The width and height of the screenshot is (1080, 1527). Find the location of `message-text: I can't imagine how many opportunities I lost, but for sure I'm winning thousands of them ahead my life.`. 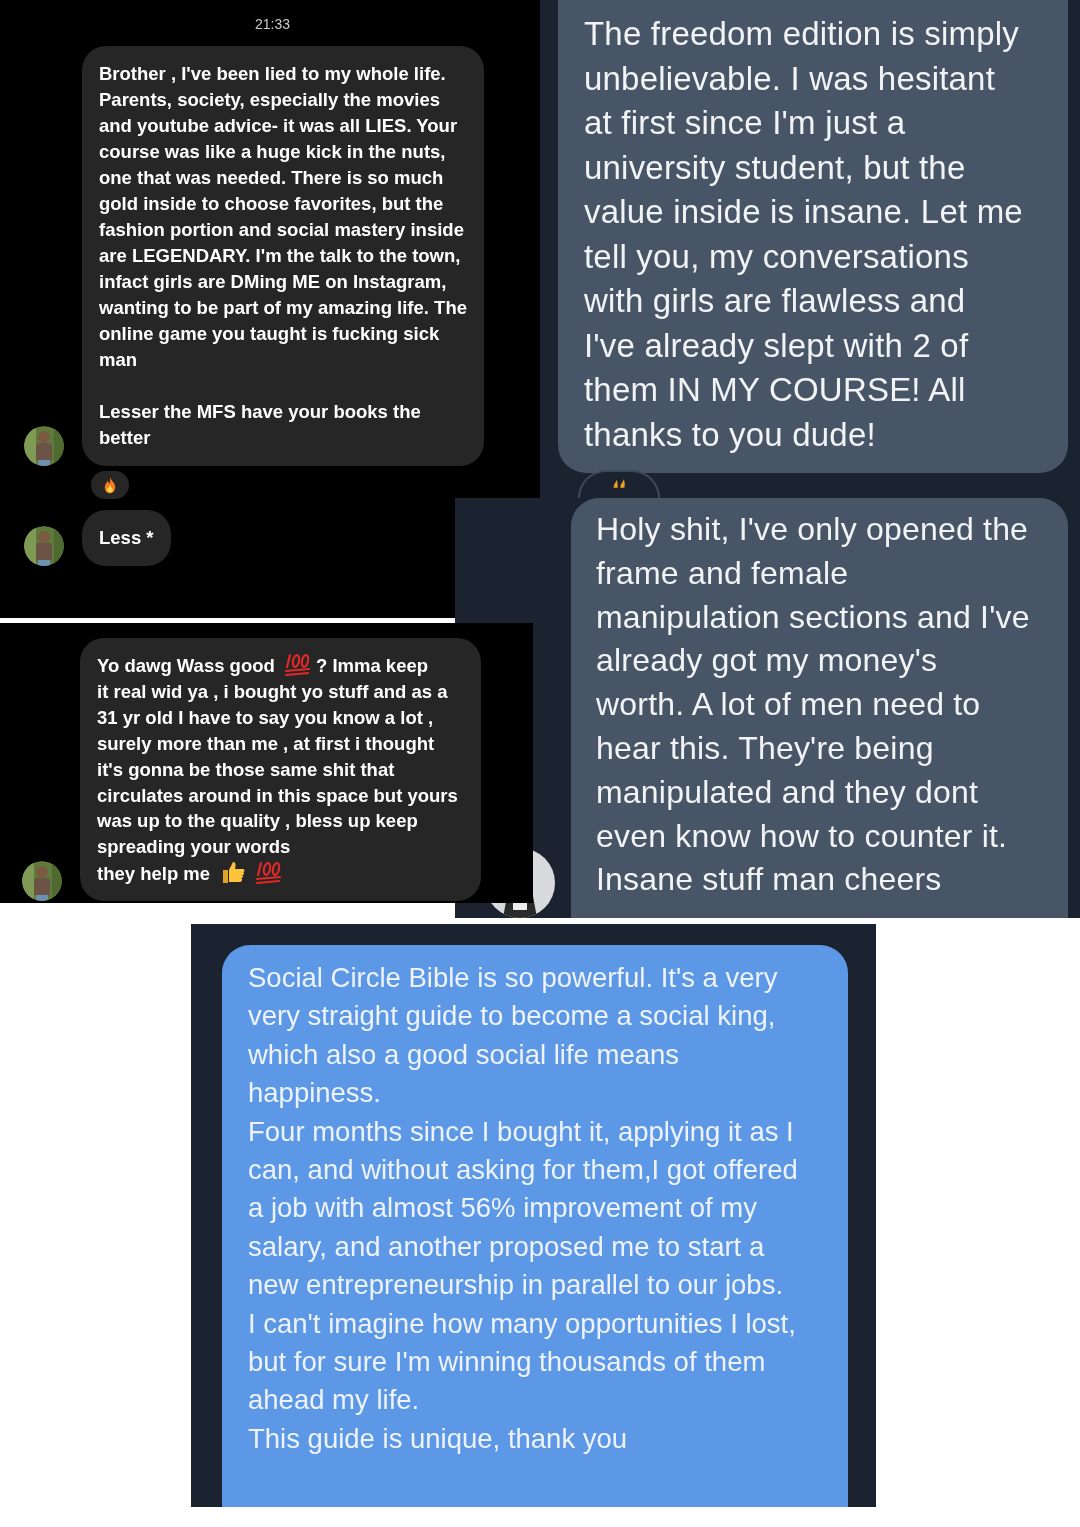

message-text: I can't imagine how many opportunities I lost, but for sure I'm winning thousands of them ahead my life. is located at coordinates (522, 1361).